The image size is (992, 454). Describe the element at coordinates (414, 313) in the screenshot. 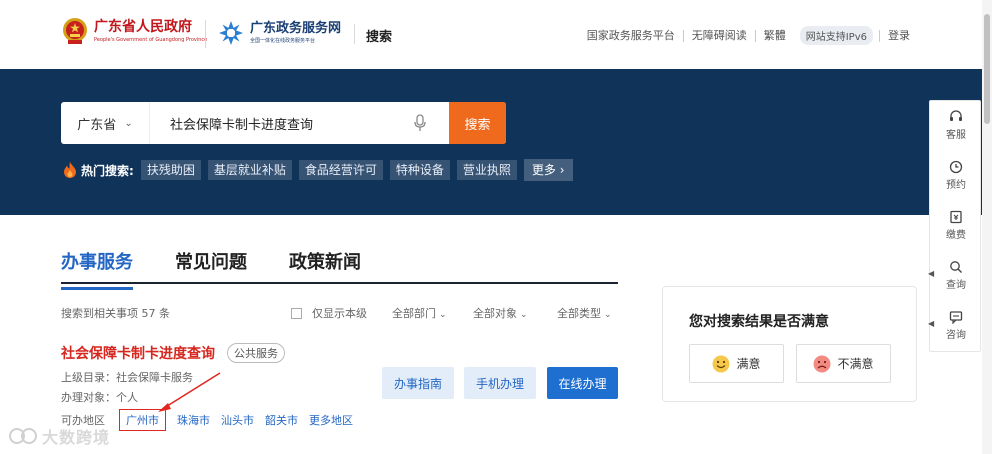

I see `filter-label: 全部部门` at that location.